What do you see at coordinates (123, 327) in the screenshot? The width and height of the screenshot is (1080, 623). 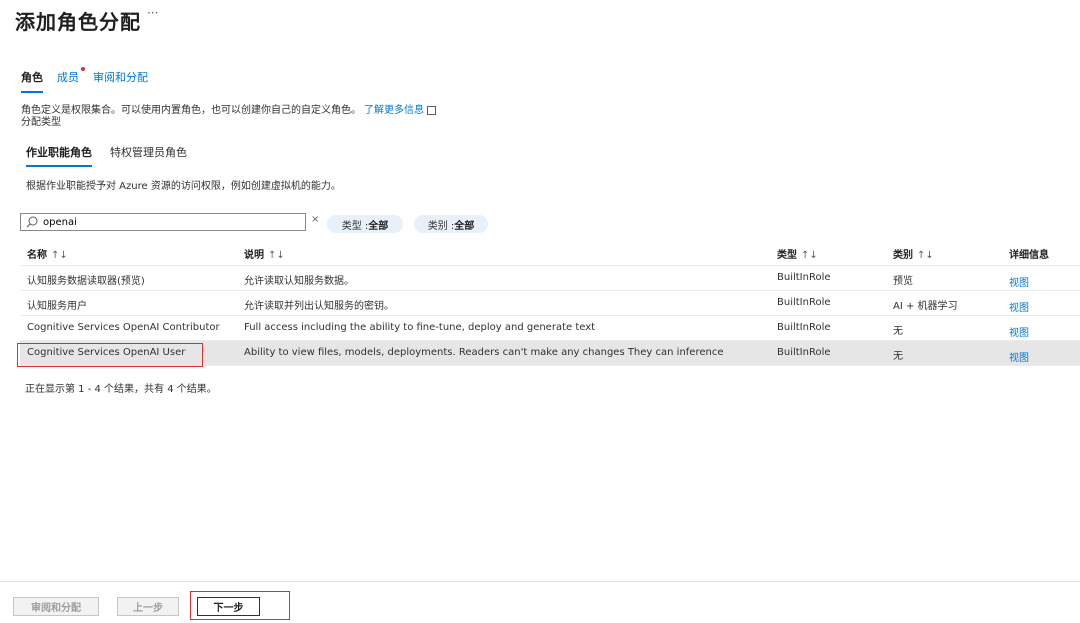 I see `role-name: Cognitive Services OpenAI Contributor` at bounding box center [123, 327].